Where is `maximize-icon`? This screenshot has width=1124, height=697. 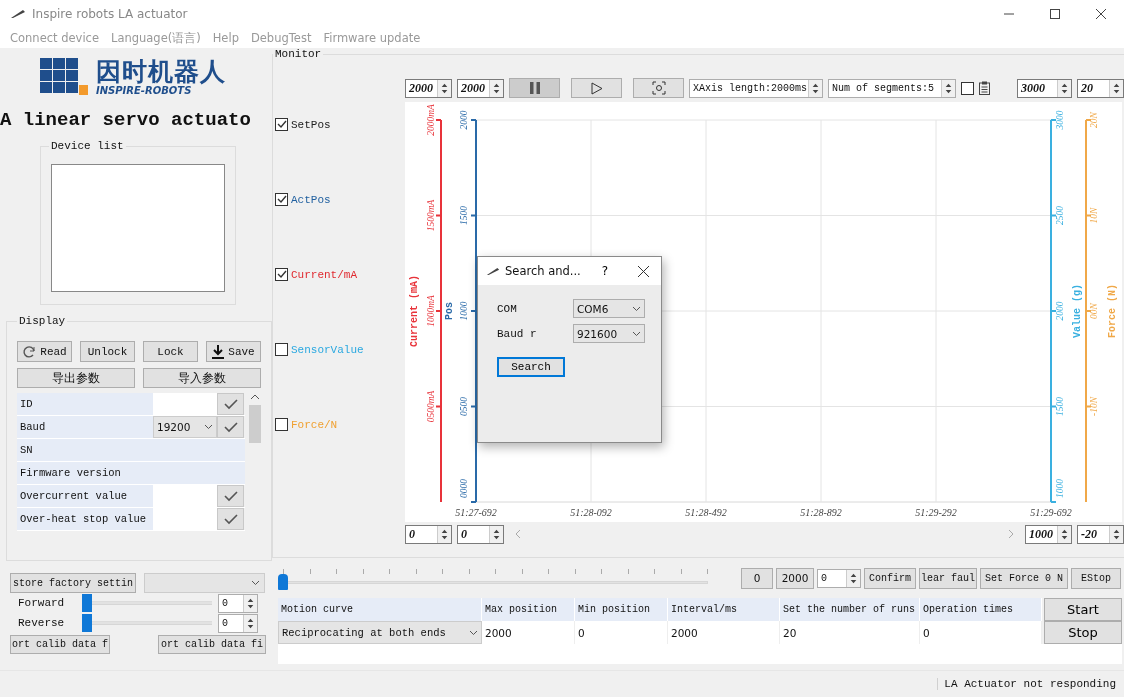 maximize-icon is located at coordinates (1055, 14).